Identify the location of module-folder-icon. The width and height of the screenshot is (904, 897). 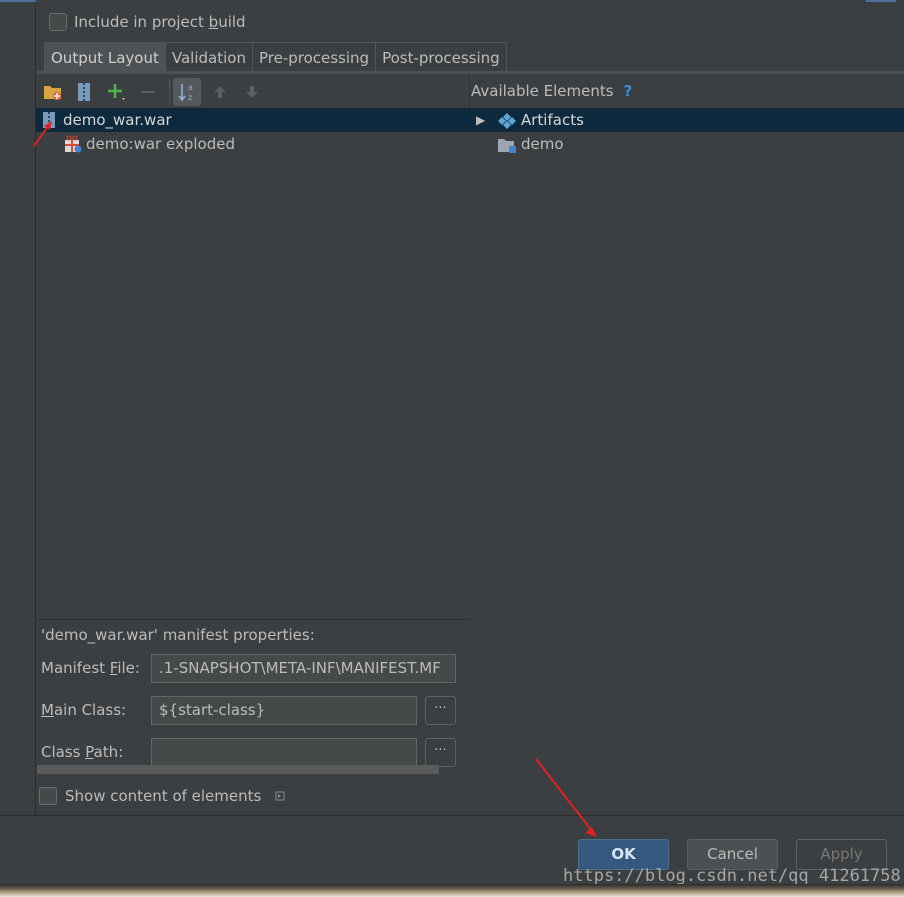
(507, 148).